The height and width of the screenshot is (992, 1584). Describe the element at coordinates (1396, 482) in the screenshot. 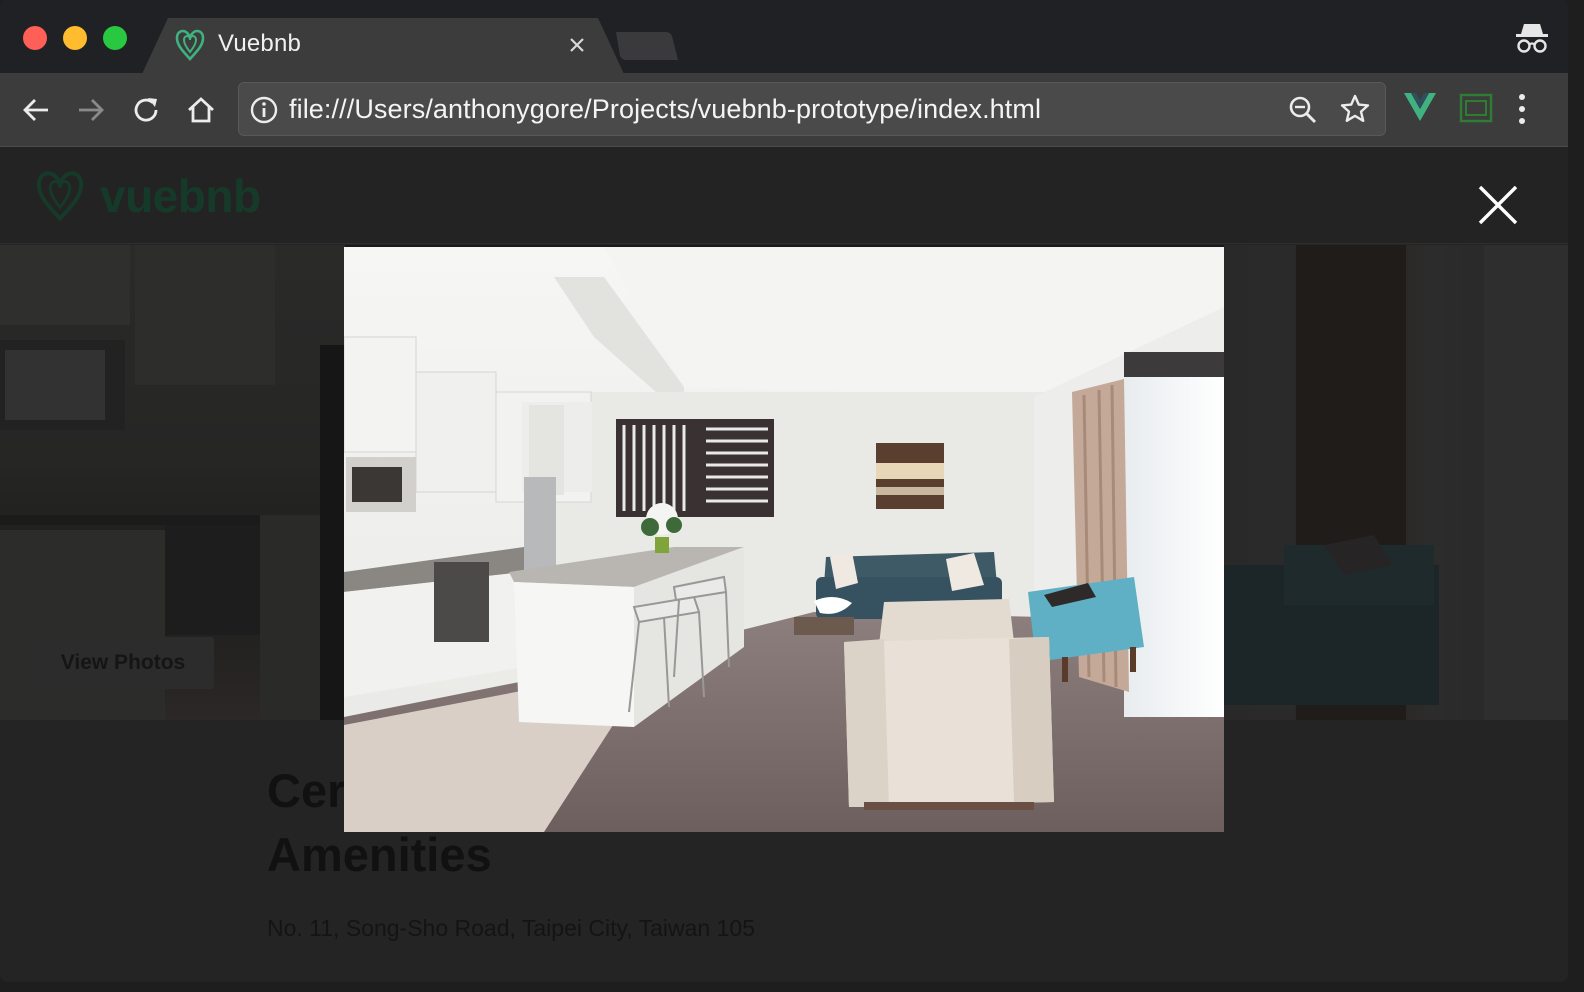

I see `hero-image-right-dimmed` at that location.